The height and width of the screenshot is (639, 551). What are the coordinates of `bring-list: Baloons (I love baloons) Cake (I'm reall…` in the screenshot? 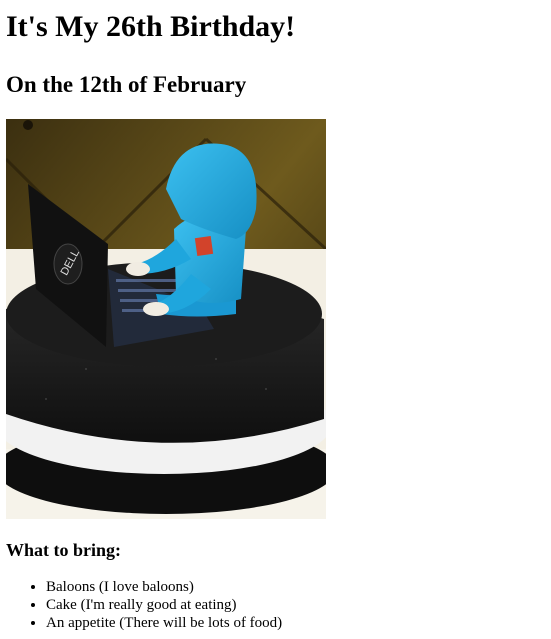 It's located at (278, 605).